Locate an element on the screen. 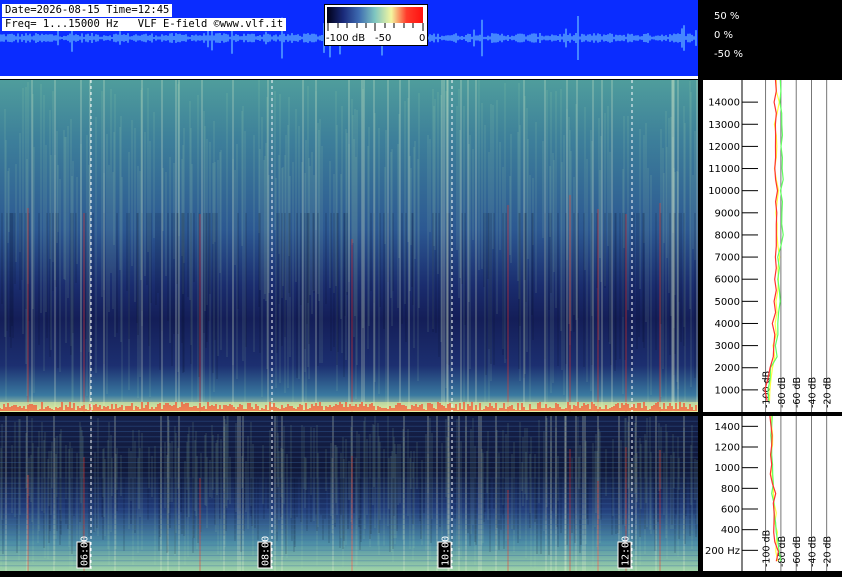 This screenshot has width=842, height=577. colorbar-label-max: 0 is located at coordinates (422, 38).